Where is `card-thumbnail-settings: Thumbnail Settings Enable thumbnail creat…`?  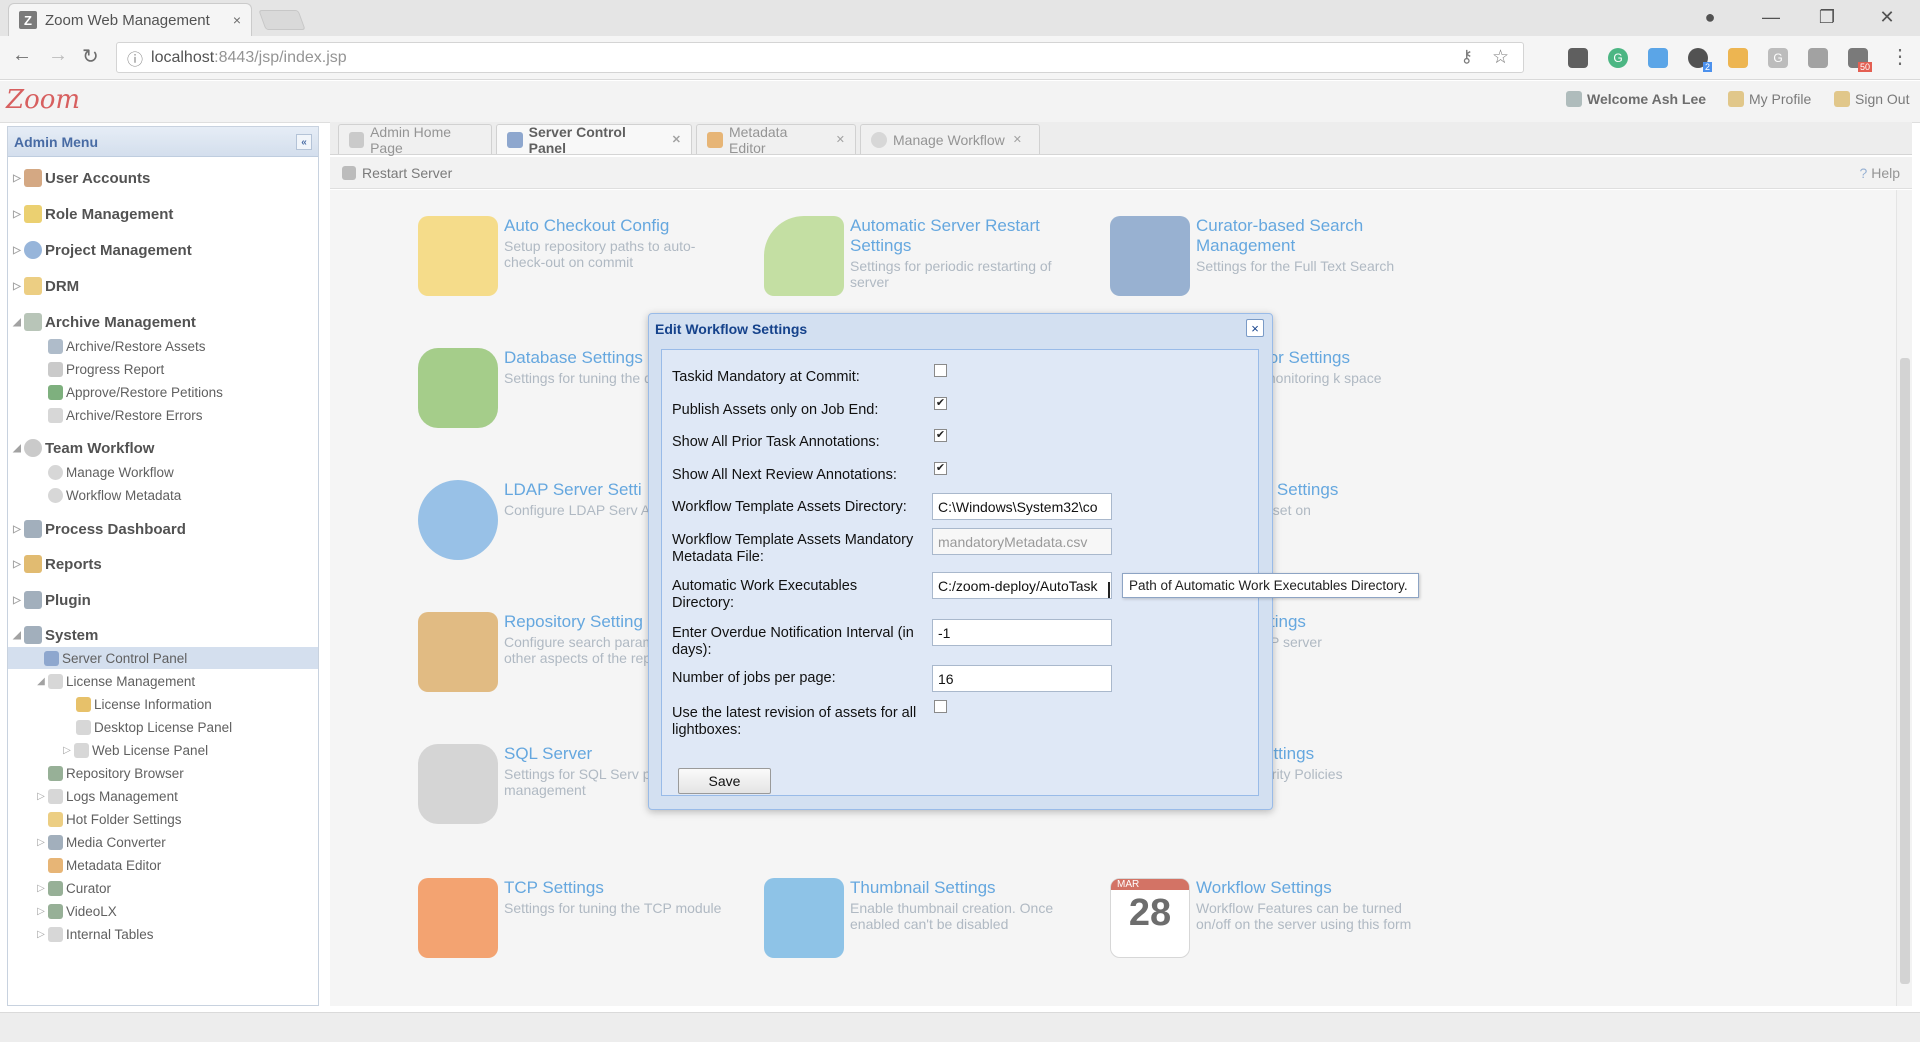
card-thumbnail-settings: Thumbnail Settings Enable thumbnail creat… is located at coordinates (929, 923).